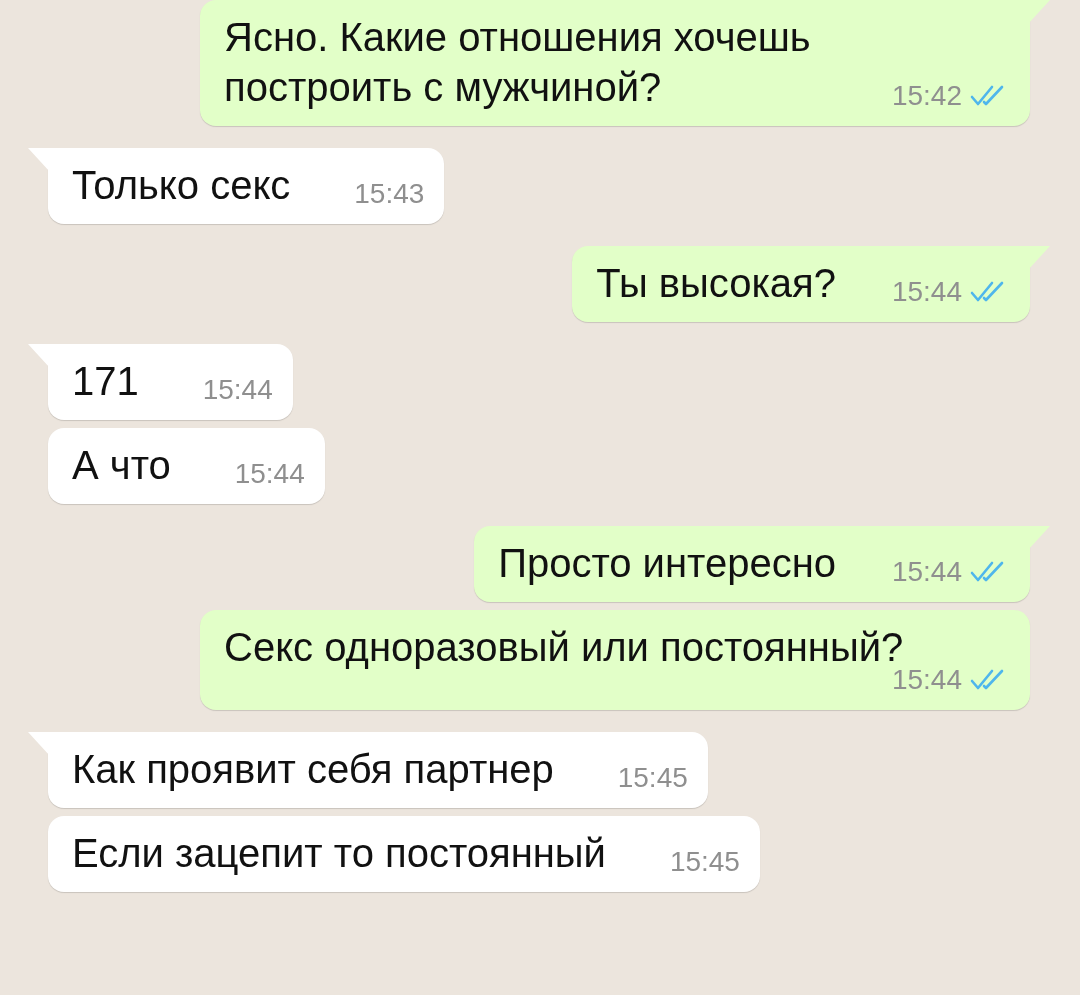 This screenshot has height=995, width=1080. What do you see at coordinates (181, 185) in the screenshot?
I see `message-text: Только секс` at bounding box center [181, 185].